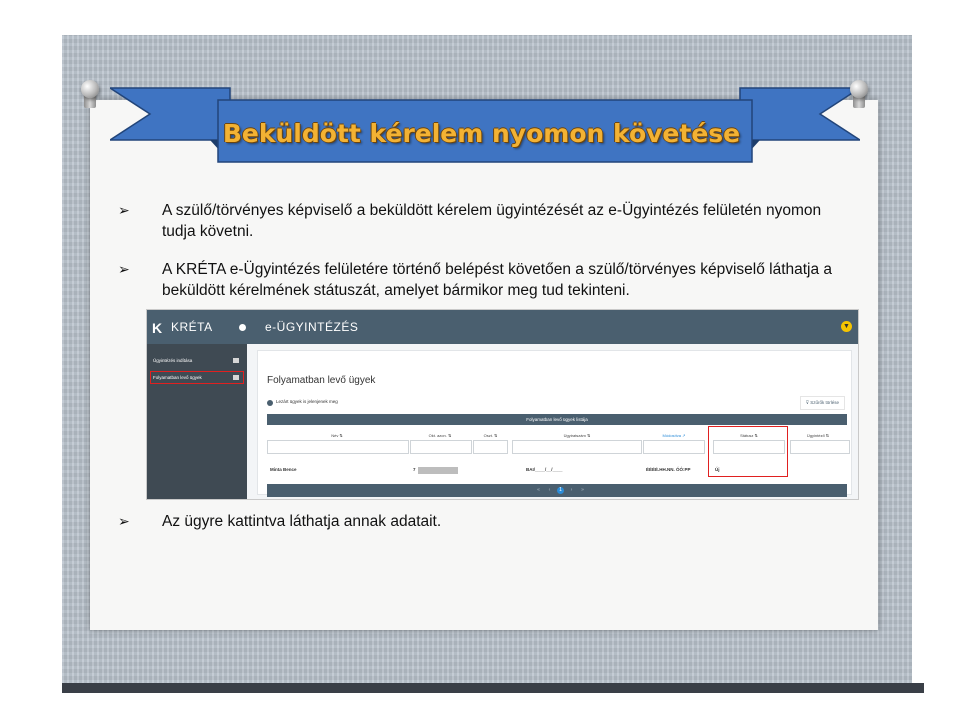 Image resolution: width=960 pixels, height=720 pixels. I want to click on sidebar-item-start: Ügyintézés indítása, so click(198, 360).